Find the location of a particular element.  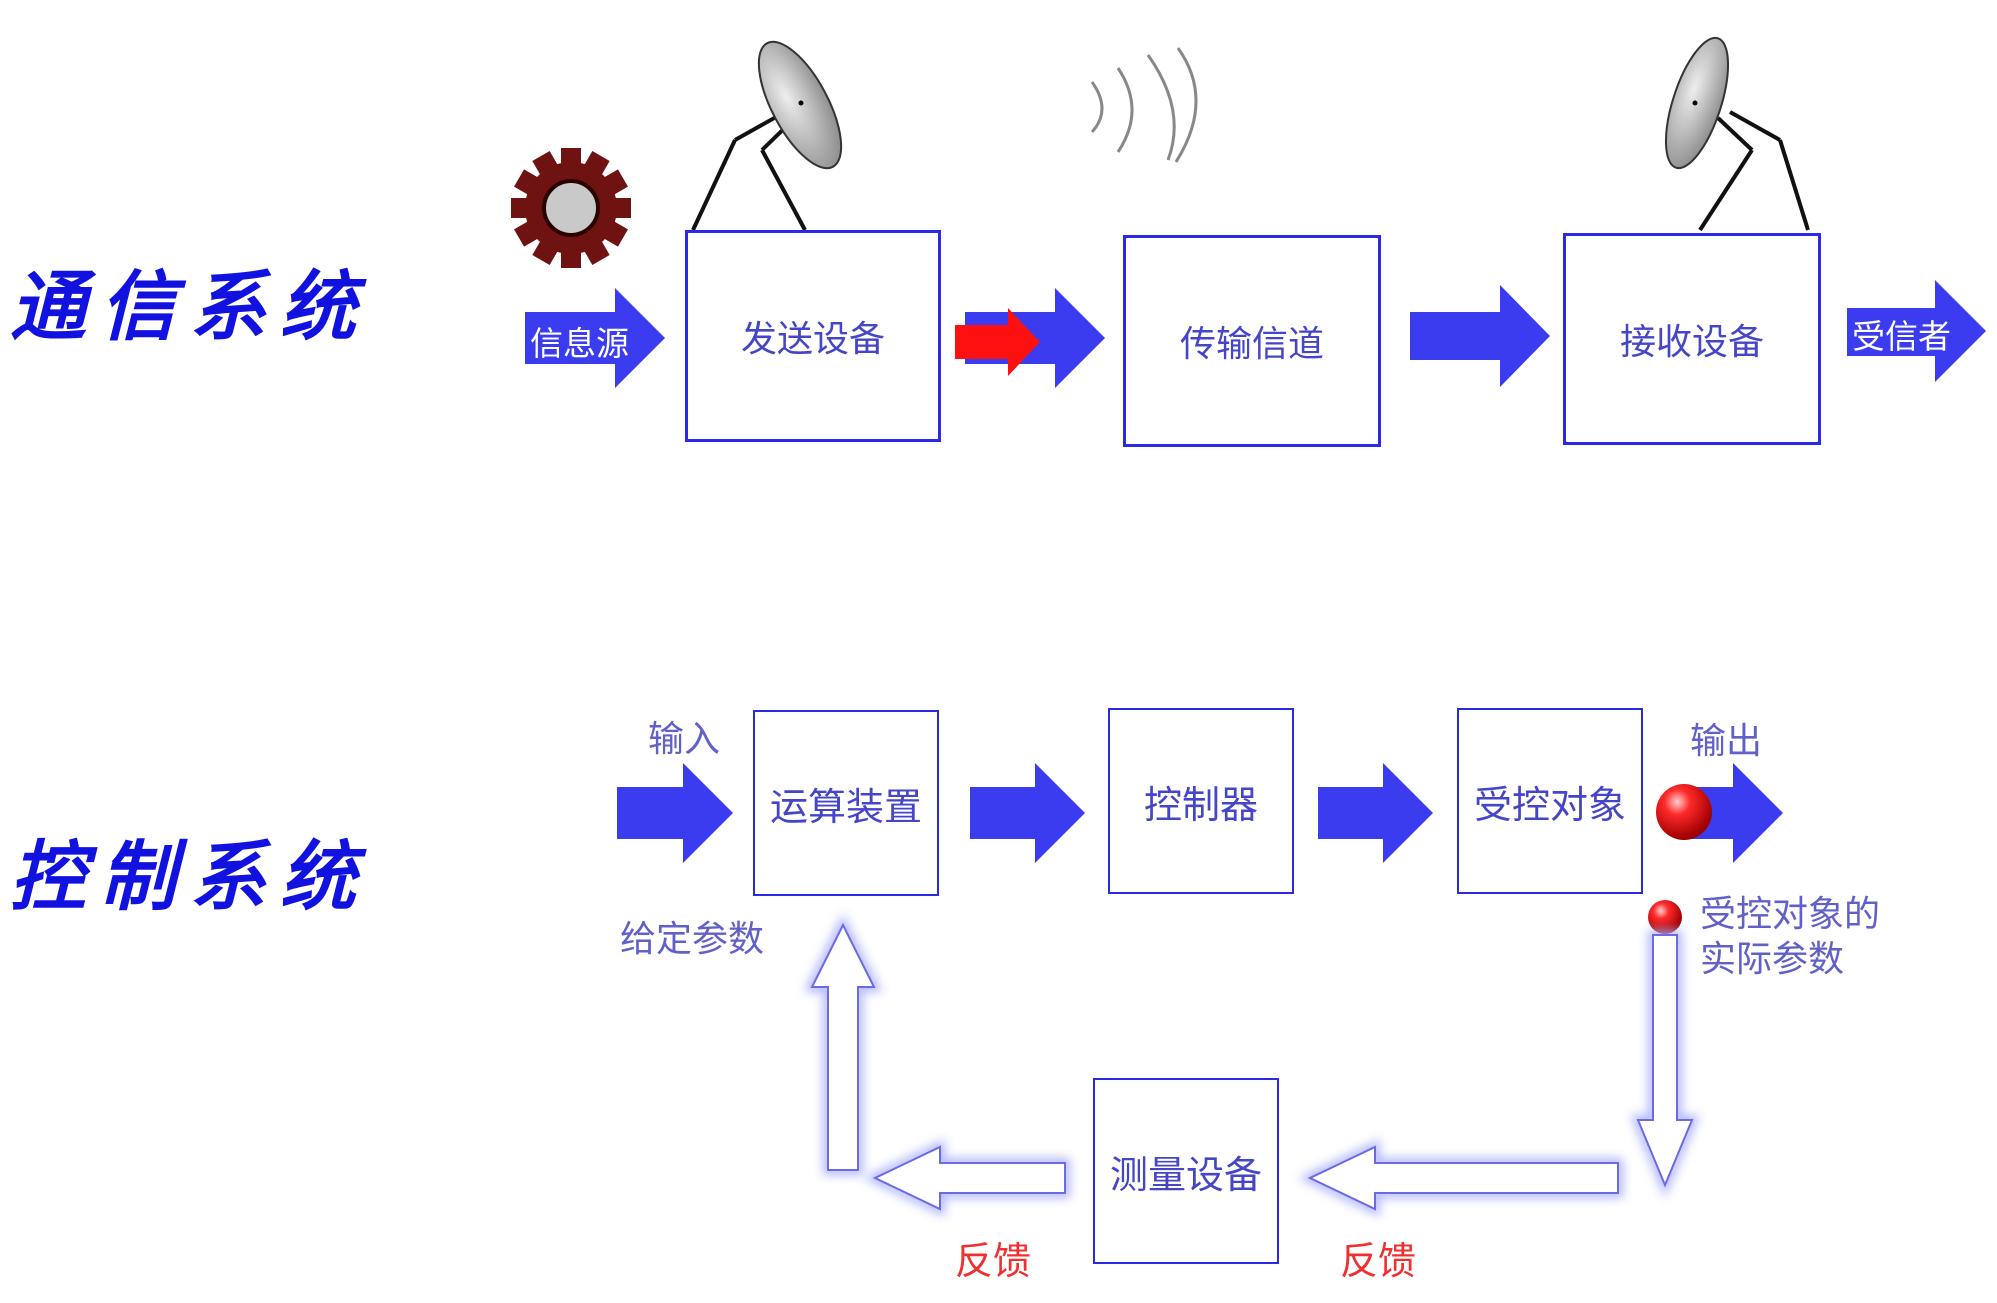

arrow-channel-to-receiver is located at coordinates (1480, 336).